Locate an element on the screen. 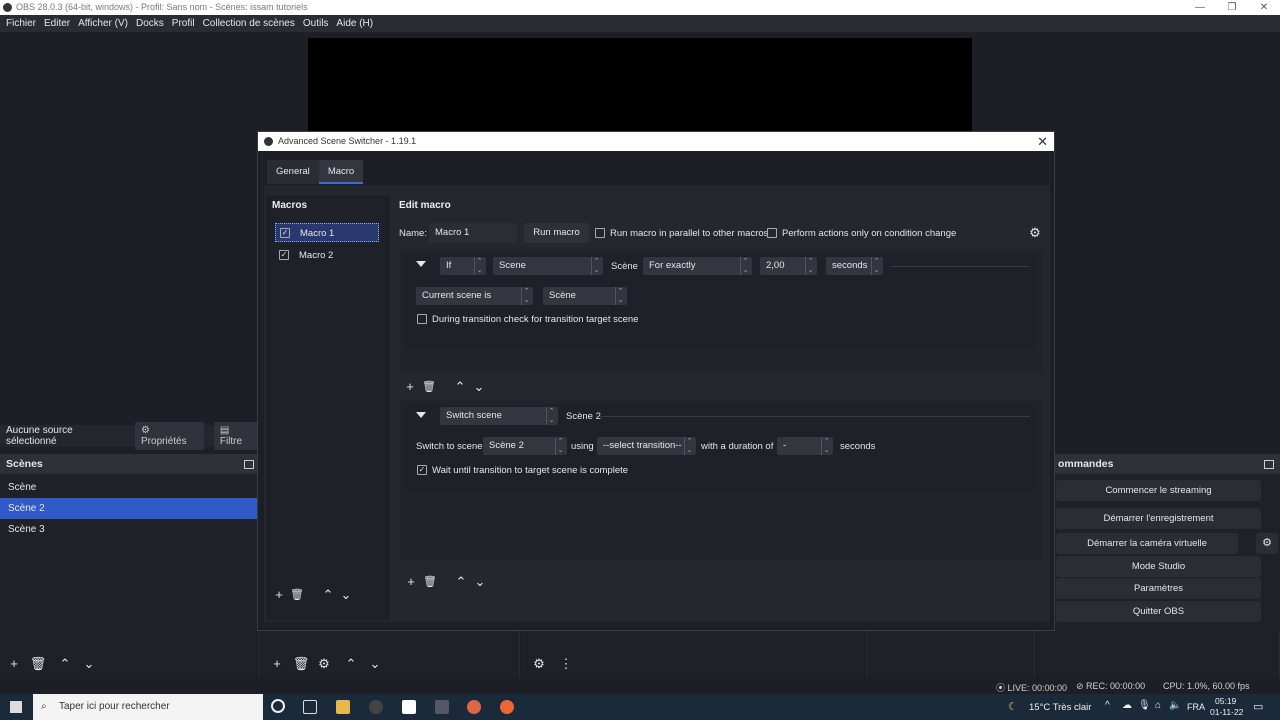 This screenshot has height=720, width=1280. obs-taskbar-icon is located at coordinates (376, 707).